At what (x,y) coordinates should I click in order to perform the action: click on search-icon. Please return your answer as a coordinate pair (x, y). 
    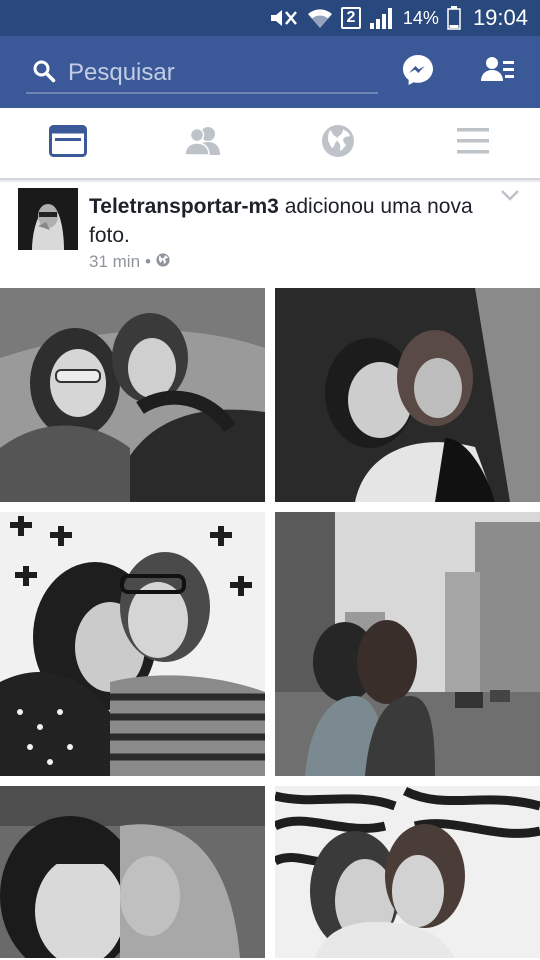
    Looking at the image, I should click on (41, 73).